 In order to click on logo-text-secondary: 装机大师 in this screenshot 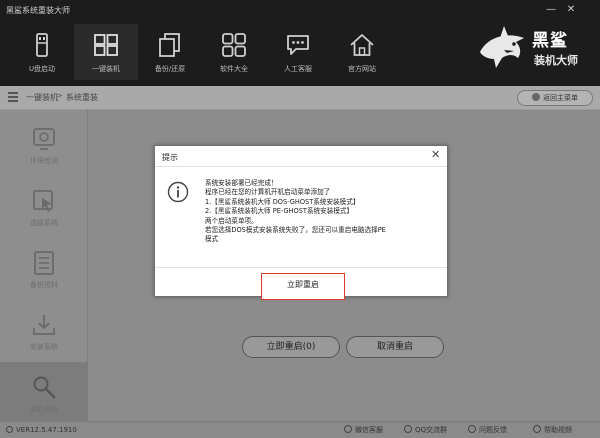, I will do `click(556, 60)`.